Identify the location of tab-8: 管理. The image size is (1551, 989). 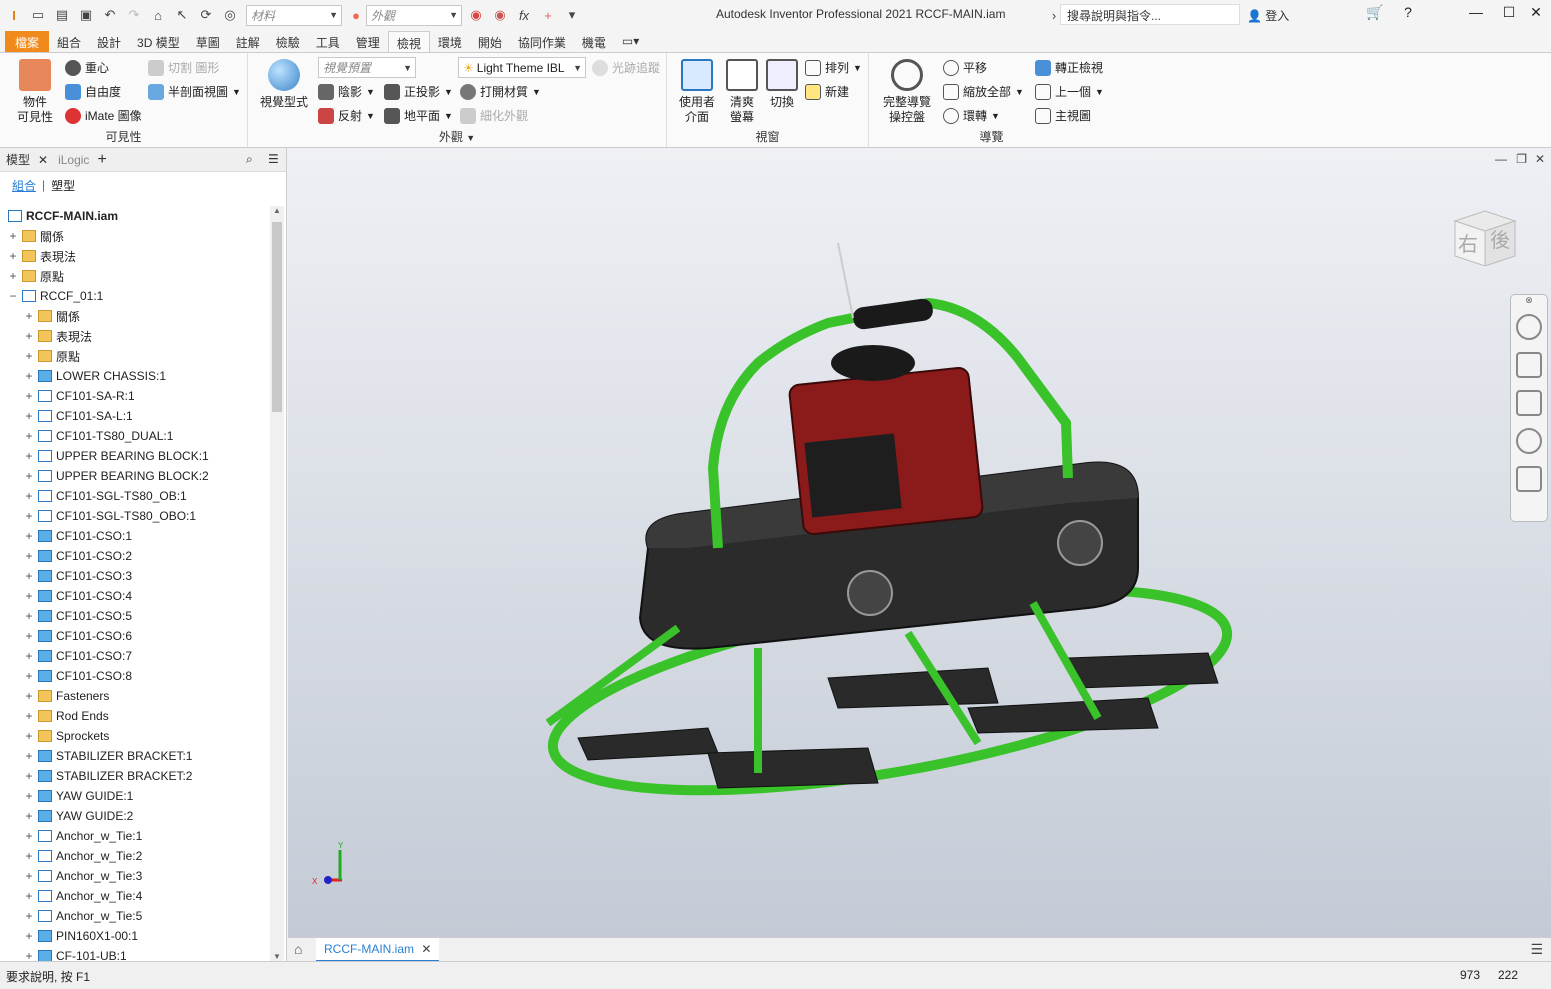
(368, 41).